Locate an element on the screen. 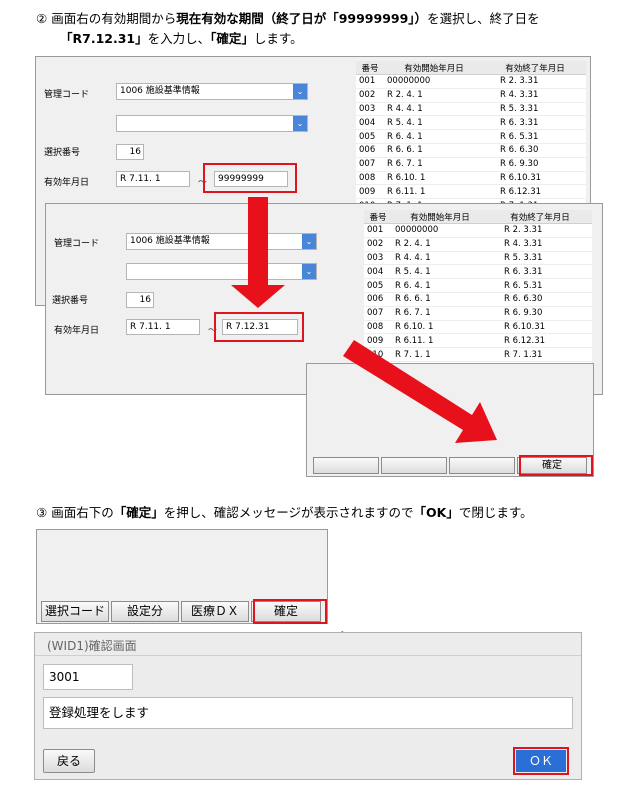  message-text-field: 登録処理をします is located at coordinates (308, 713).